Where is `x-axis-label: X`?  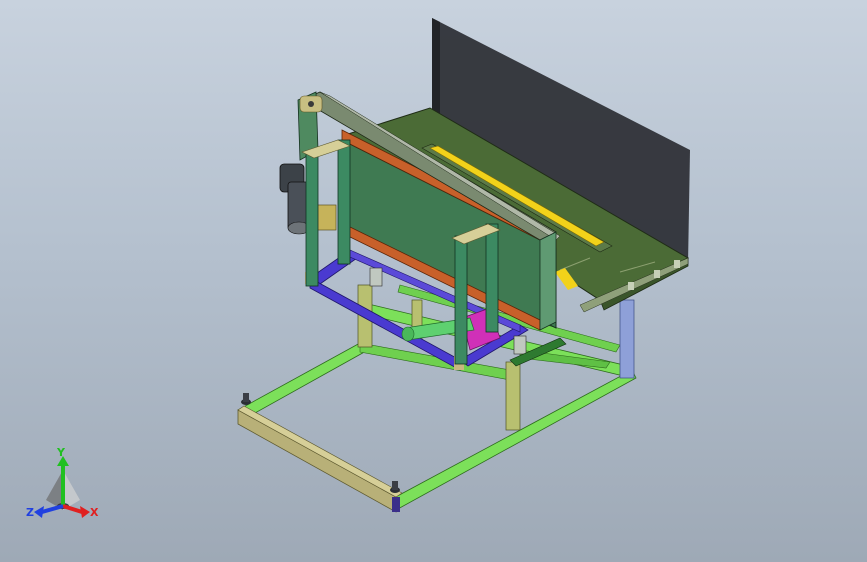
x-axis-label: X is located at coordinates (94, 512).